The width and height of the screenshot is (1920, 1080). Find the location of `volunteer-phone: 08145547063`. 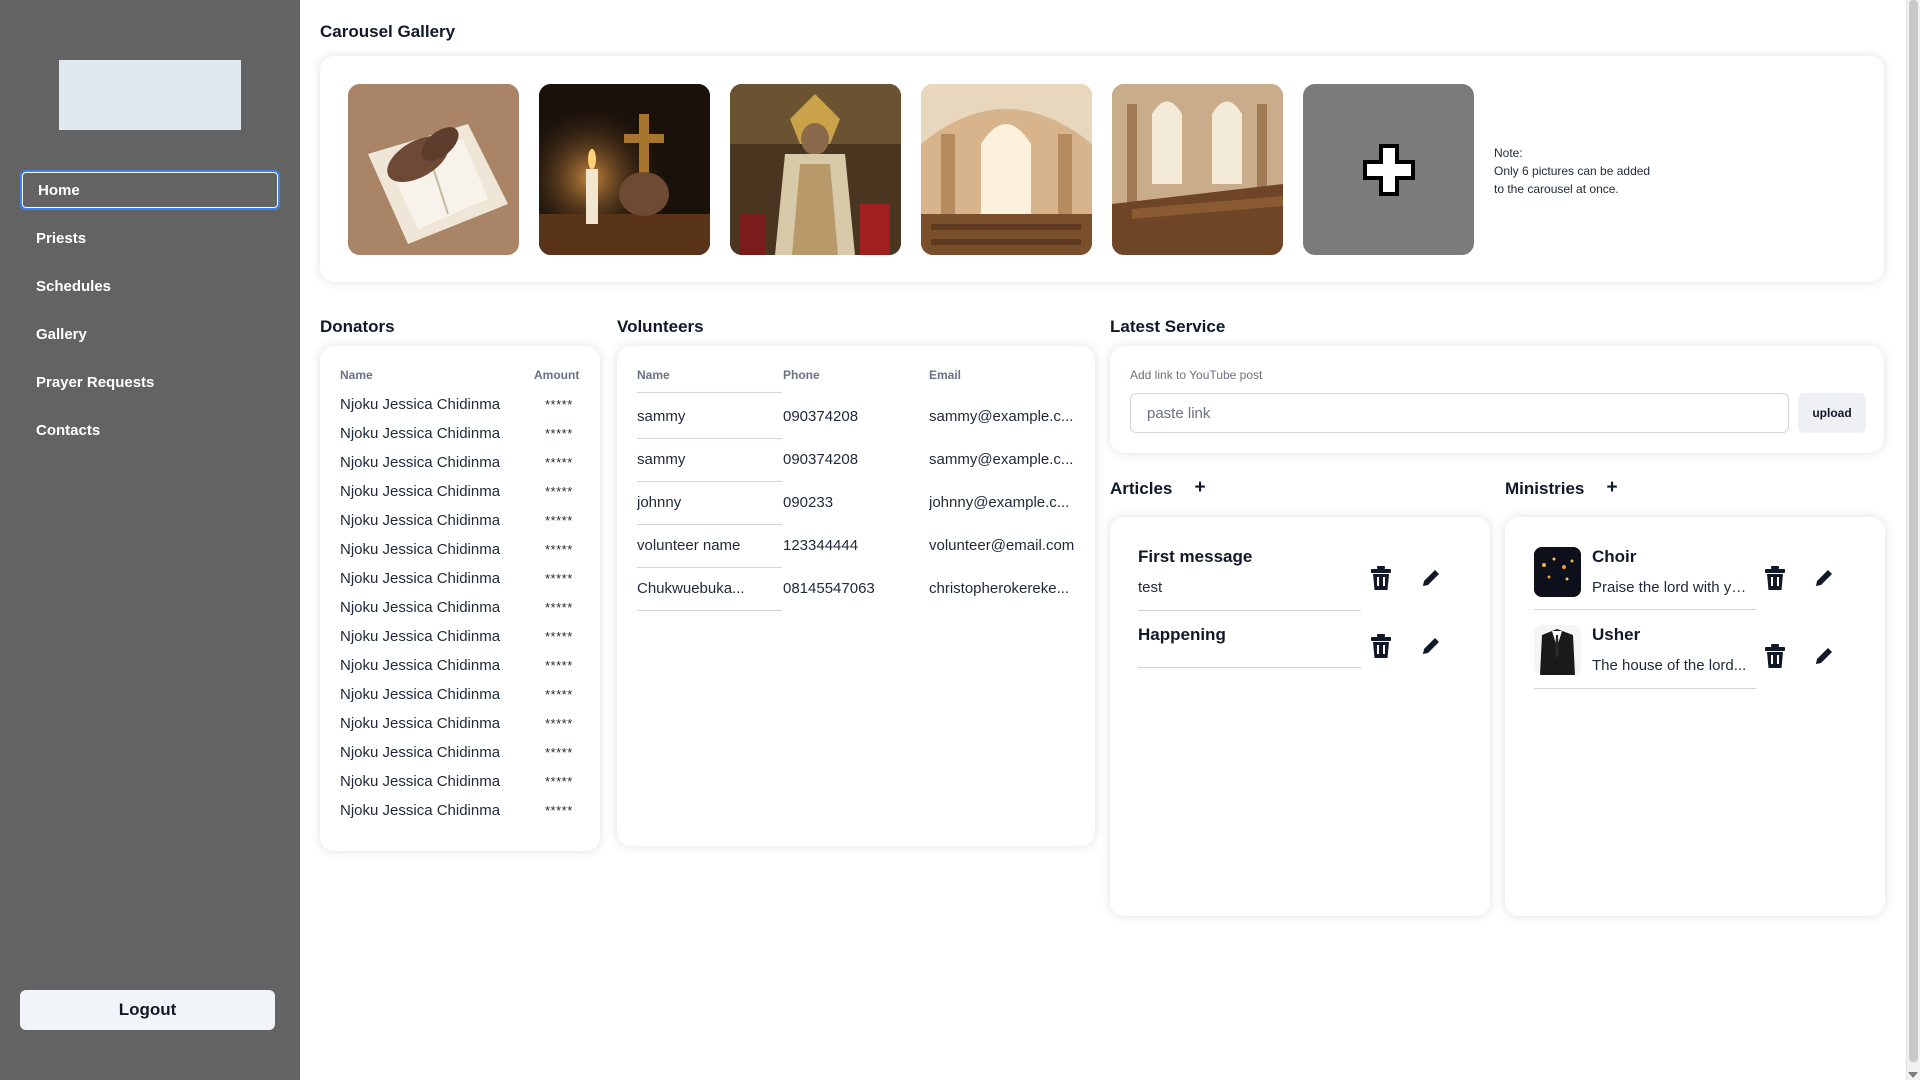

volunteer-phone: 08145547063 is located at coordinates (829, 588).